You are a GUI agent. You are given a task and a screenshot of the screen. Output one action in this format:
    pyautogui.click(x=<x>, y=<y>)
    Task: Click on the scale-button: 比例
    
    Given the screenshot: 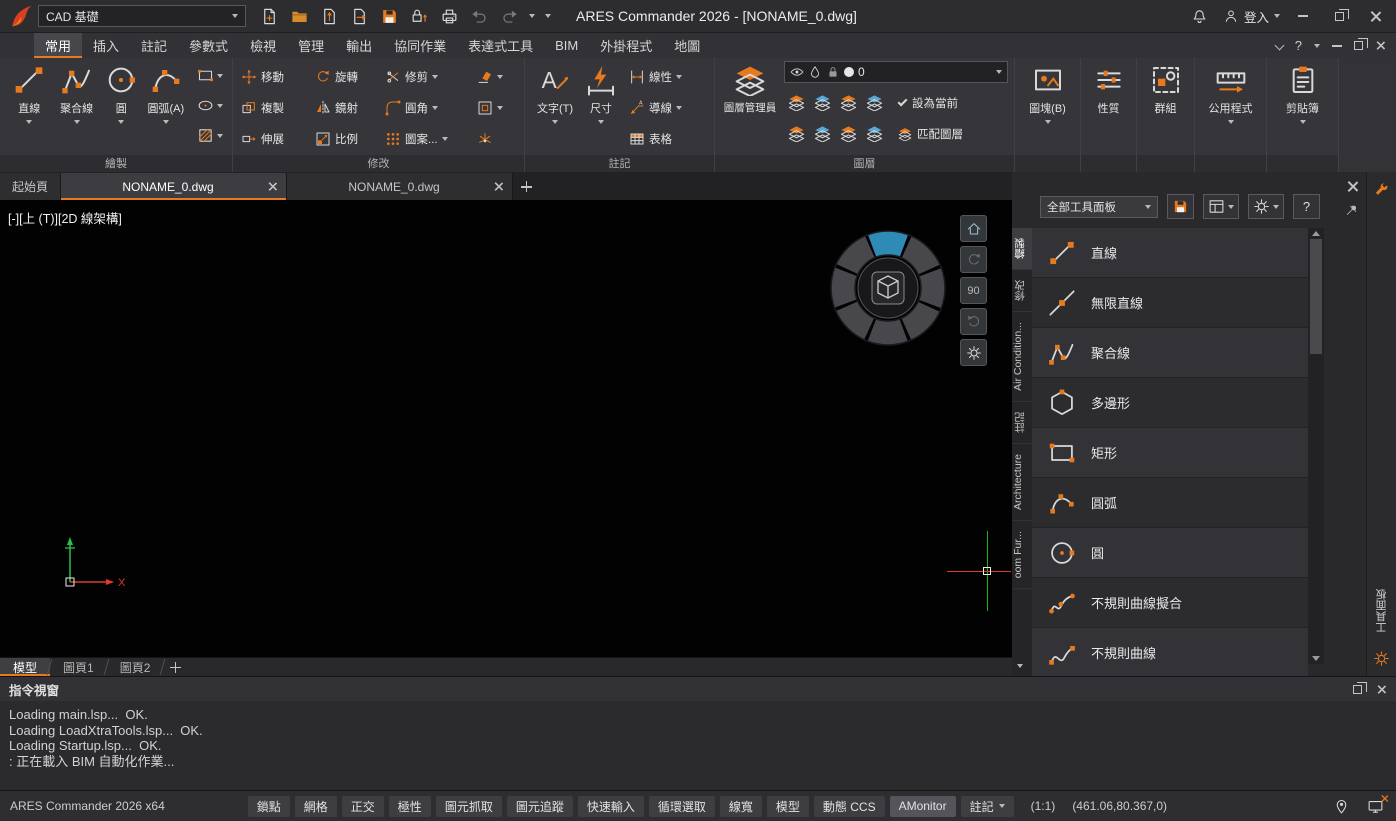 What is the action you would take?
    pyautogui.click(x=348, y=139)
    